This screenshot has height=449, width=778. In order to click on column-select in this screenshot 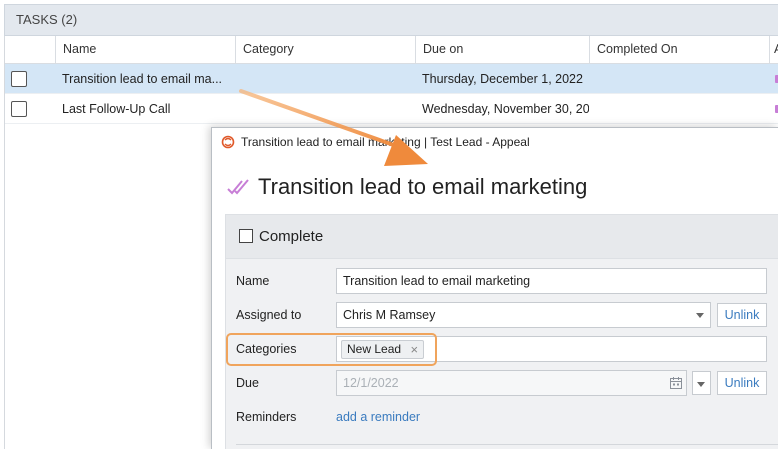, I will do `click(30, 50)`.